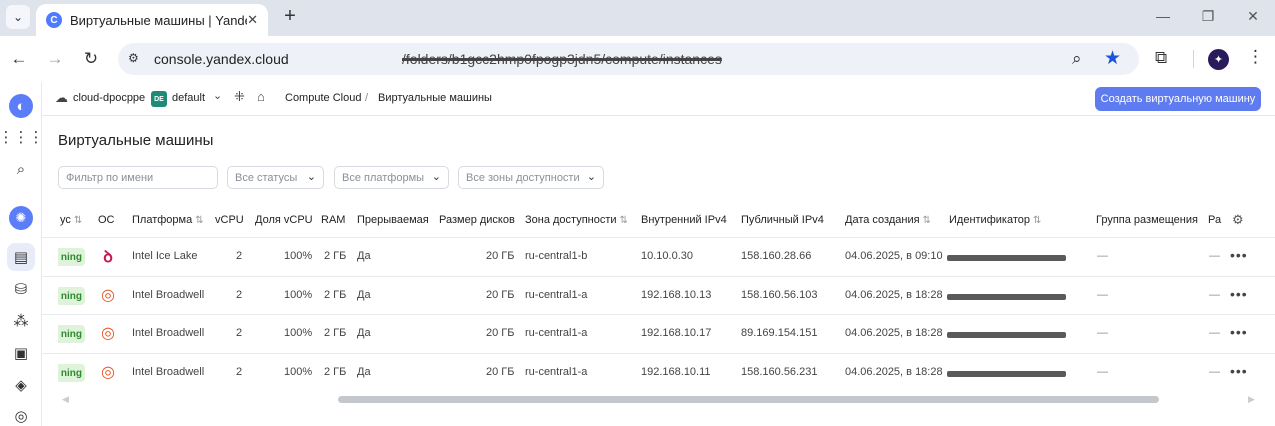 The image size is (1275, 426). Describe the element at coordinates (162, 220) in the screenshot. I see `column-platform-label: Платформа` at that location.